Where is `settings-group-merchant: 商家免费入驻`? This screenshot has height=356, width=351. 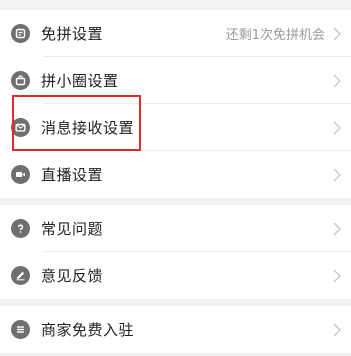
settings-group-merchant: 商家免费入驻 is located at coordinates (175, 329).